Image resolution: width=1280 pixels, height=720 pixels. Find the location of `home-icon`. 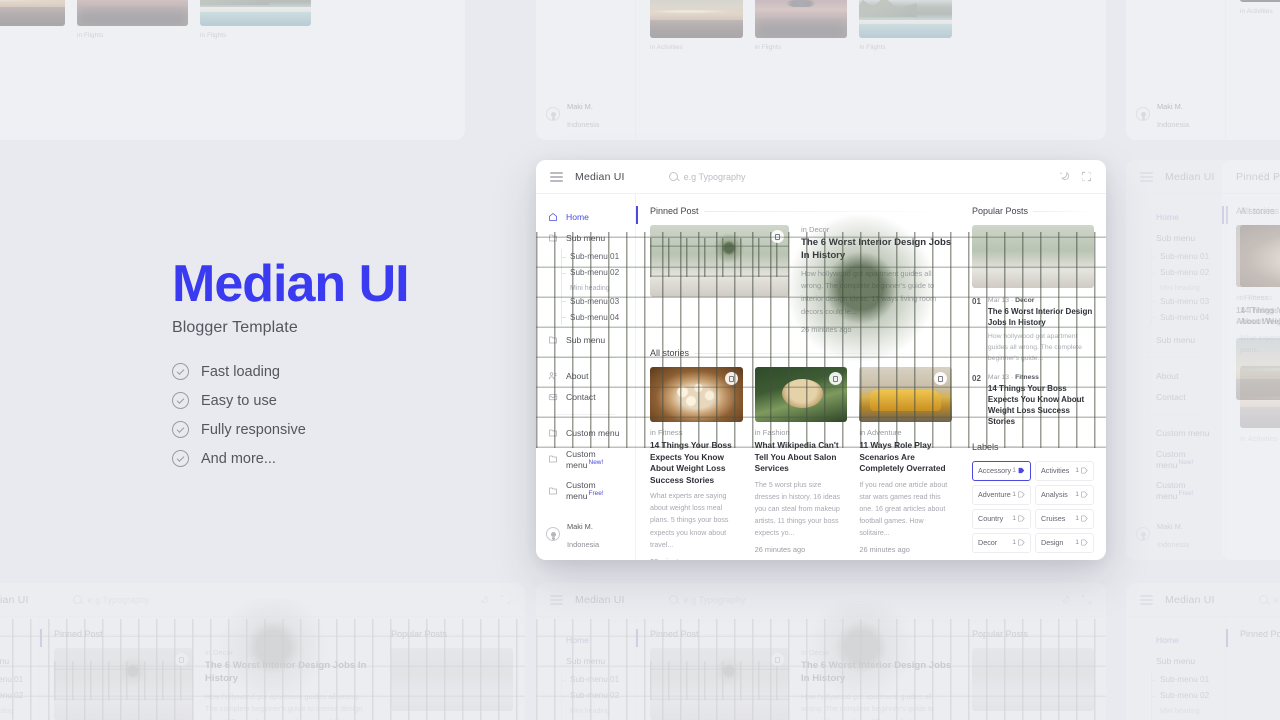

home-icon is located at coordinates (553, 216).